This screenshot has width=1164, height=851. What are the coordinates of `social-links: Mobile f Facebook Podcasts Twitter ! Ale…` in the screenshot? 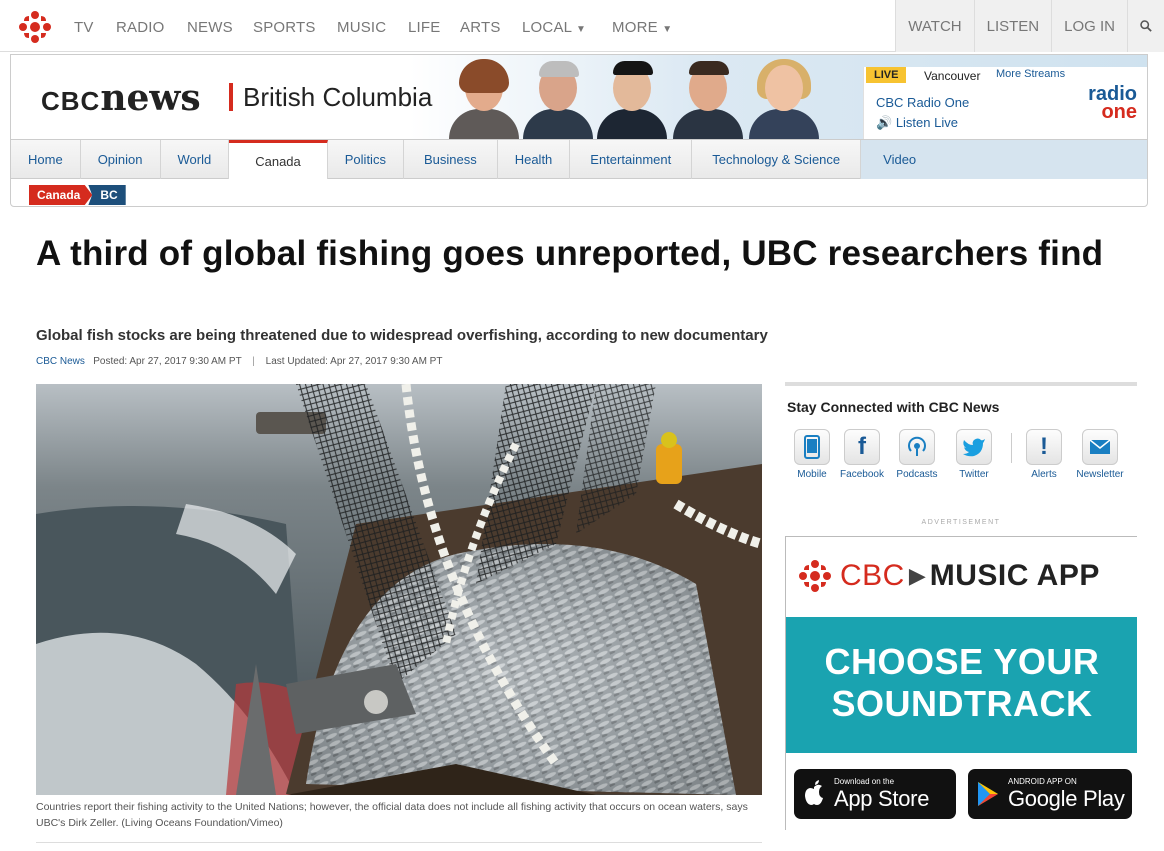 It's located at (962, 459).